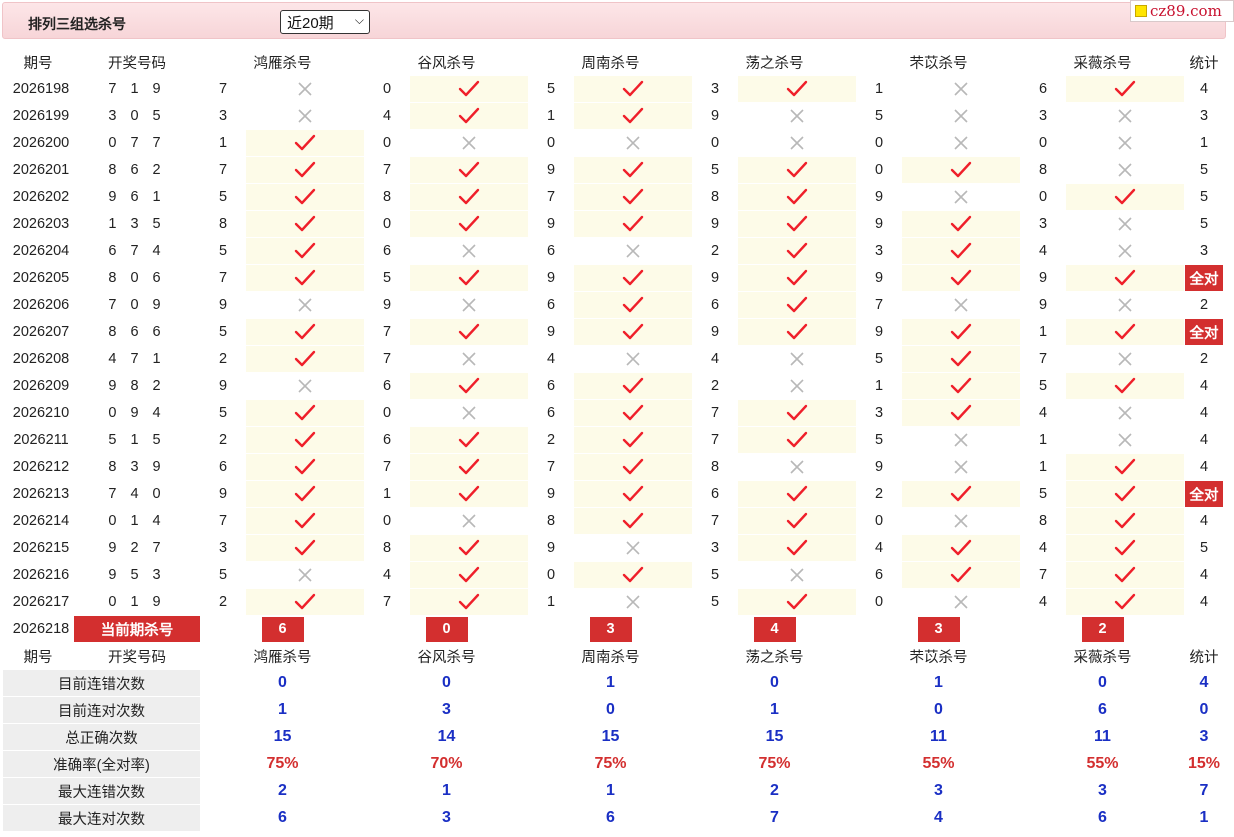 Image resolution: width=1234 pixels, height=837 pixels. I want to click on current-kill-cell: 3, so click(938, 629).